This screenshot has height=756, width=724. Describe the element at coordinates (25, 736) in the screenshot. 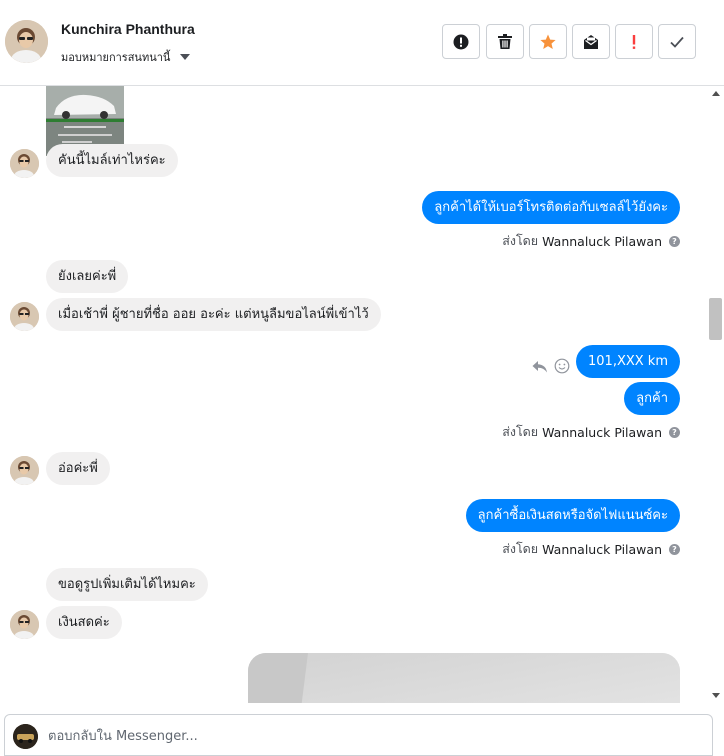

I see `page-avatar` at that location.